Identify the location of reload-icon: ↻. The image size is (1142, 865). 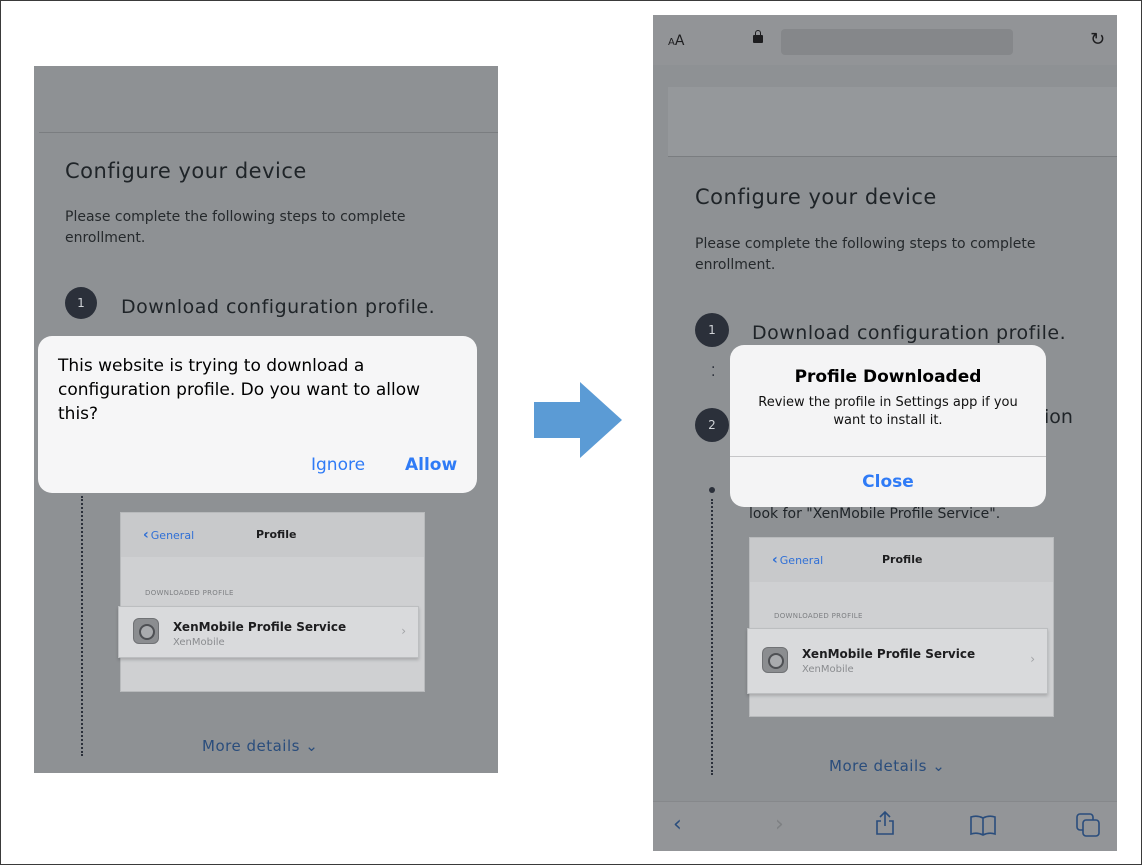
(1097, 39).